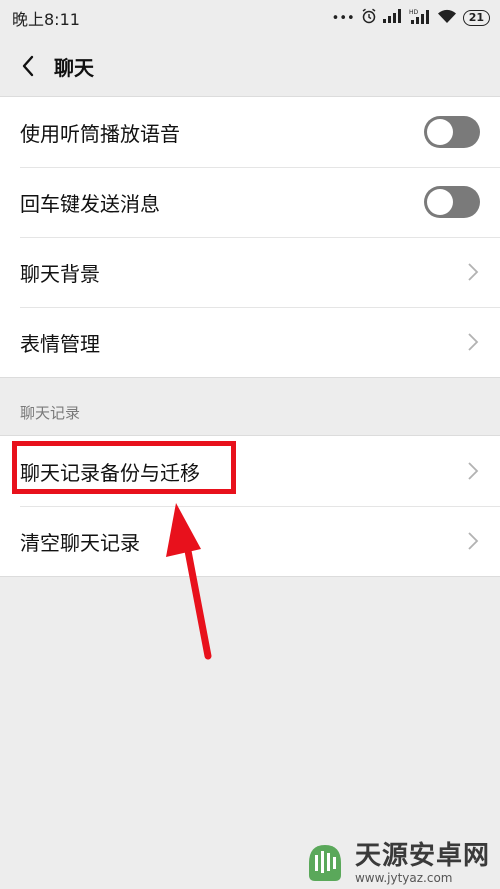 Image resolution: width=500 pixels, height=889 pixels. I want to click on enter-send-toggle, so click(452, 202).